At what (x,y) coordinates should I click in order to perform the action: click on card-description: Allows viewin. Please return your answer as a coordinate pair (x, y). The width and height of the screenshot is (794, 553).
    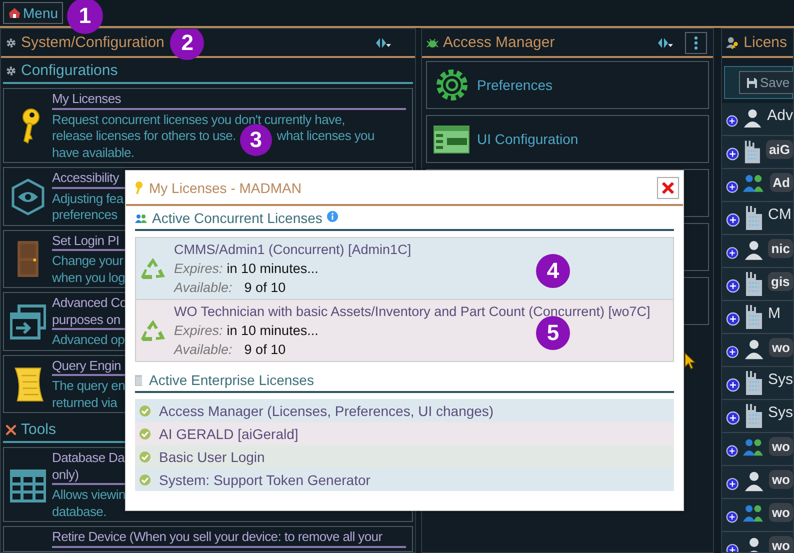
    Looking at the image, I should click on (89, 495).